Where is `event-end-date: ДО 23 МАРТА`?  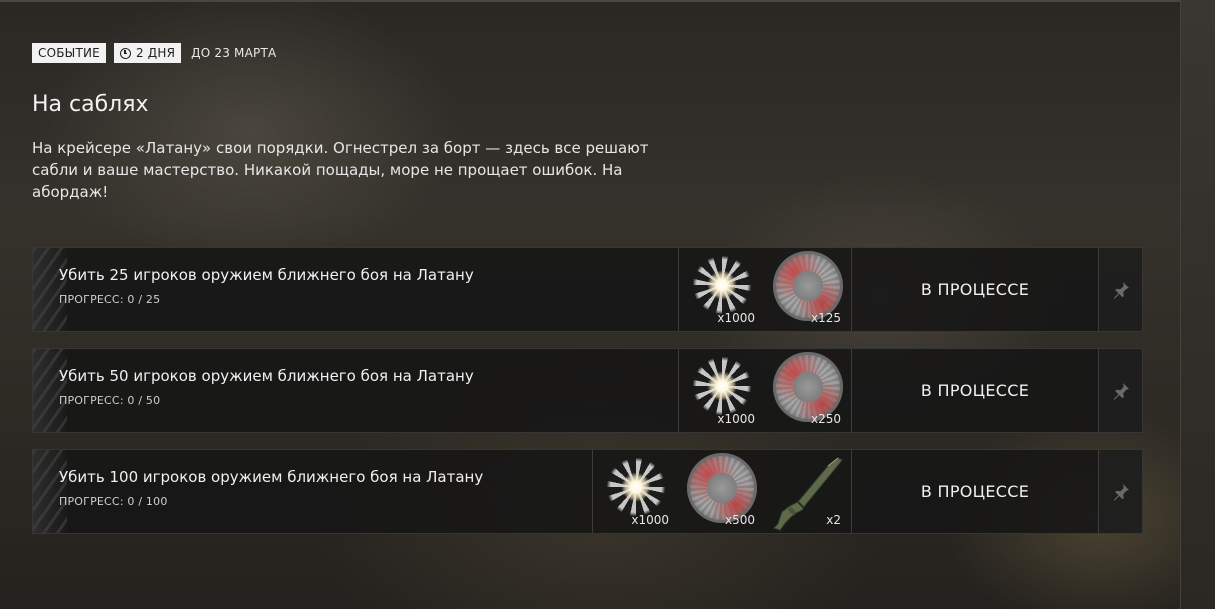 event-end-date: ДО 23 МАРТА is located at coordinates (234, 53).